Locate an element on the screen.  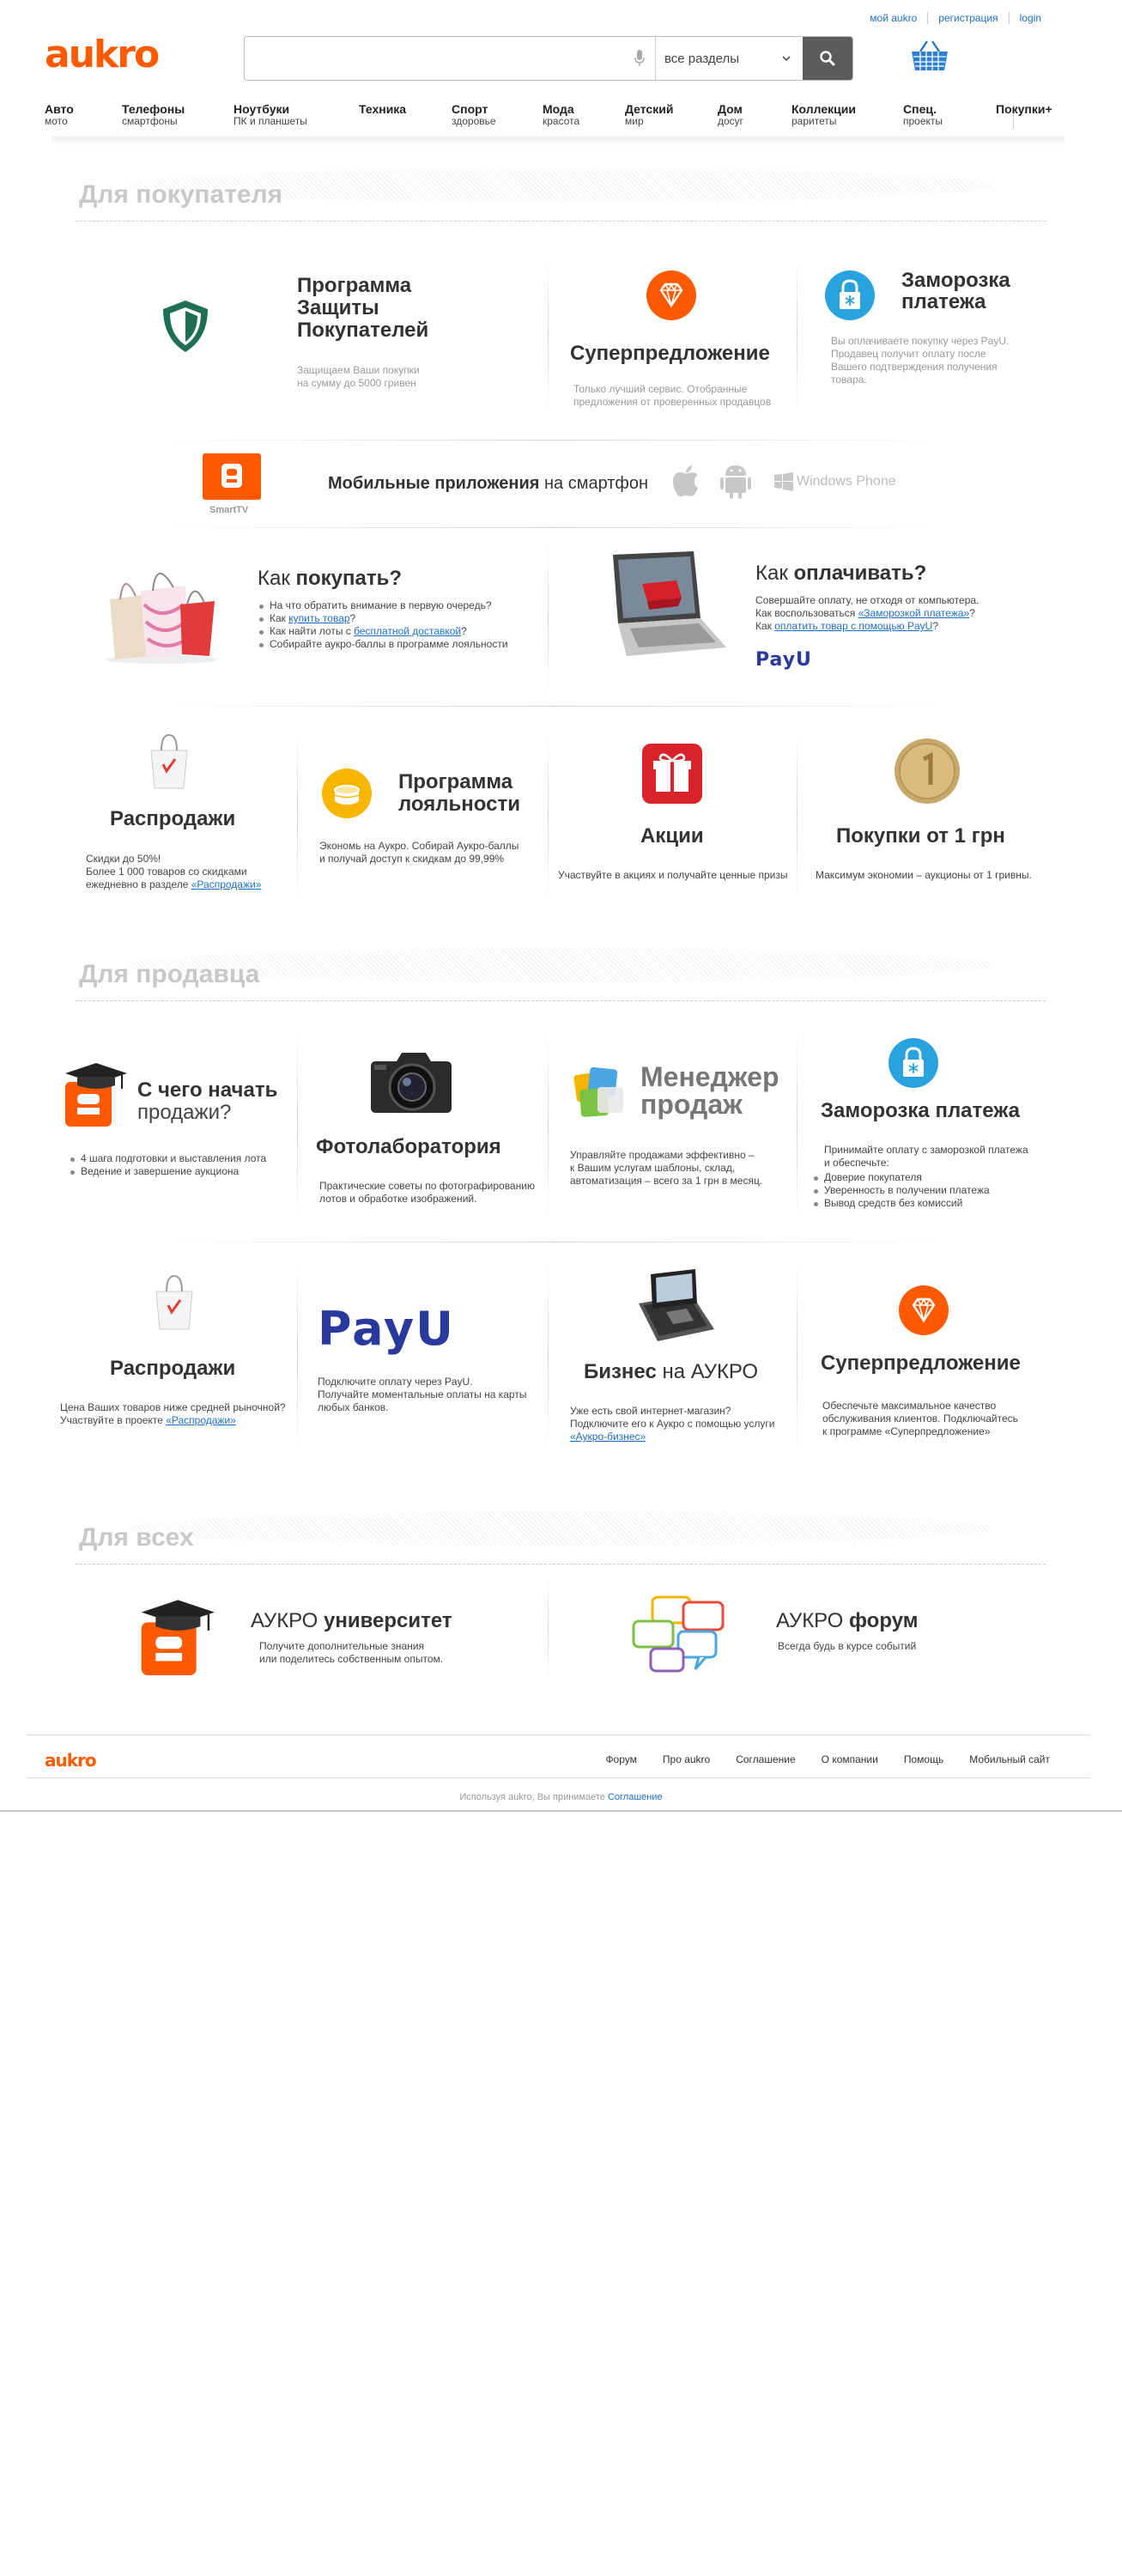
cart-icon is located at coordinates (929, 58).